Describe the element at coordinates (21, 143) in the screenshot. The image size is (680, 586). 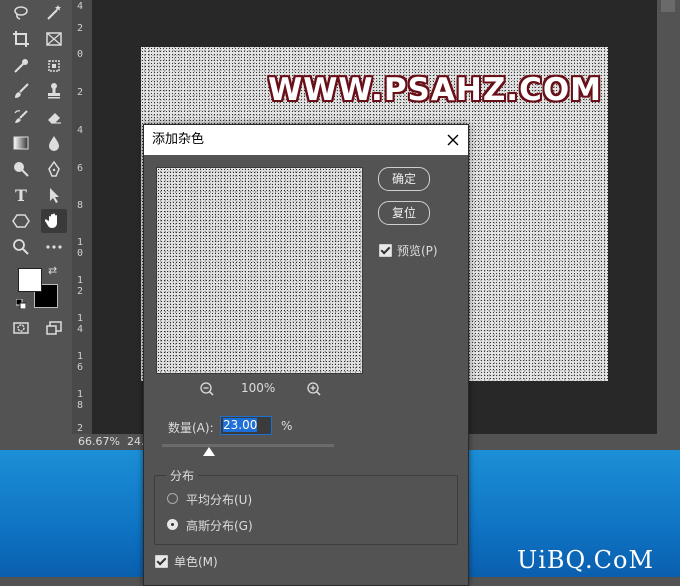
I see `gradient-icon` at that location.